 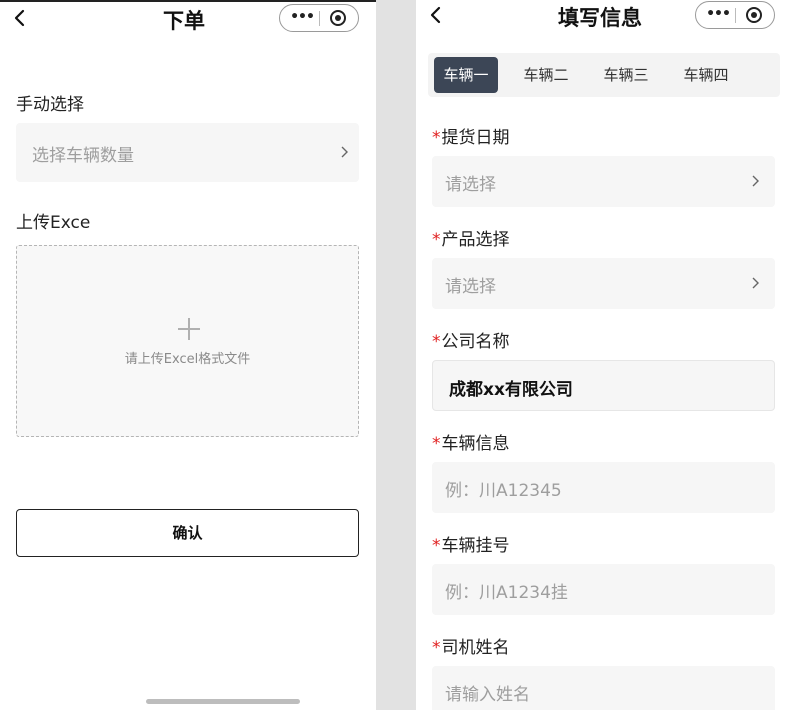 What do you see at coordinates (603, 589) in the screenshot?
I see `trailer-number-input: 例：川A1234挂` at bounding box center [603, 589].